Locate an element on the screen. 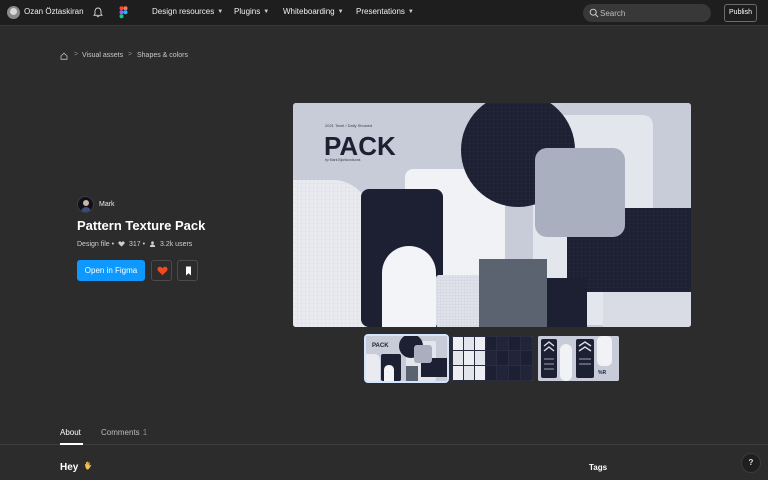 The width and height of the screenshot is (768, 480). search-box is located at coordinates (647, 13).